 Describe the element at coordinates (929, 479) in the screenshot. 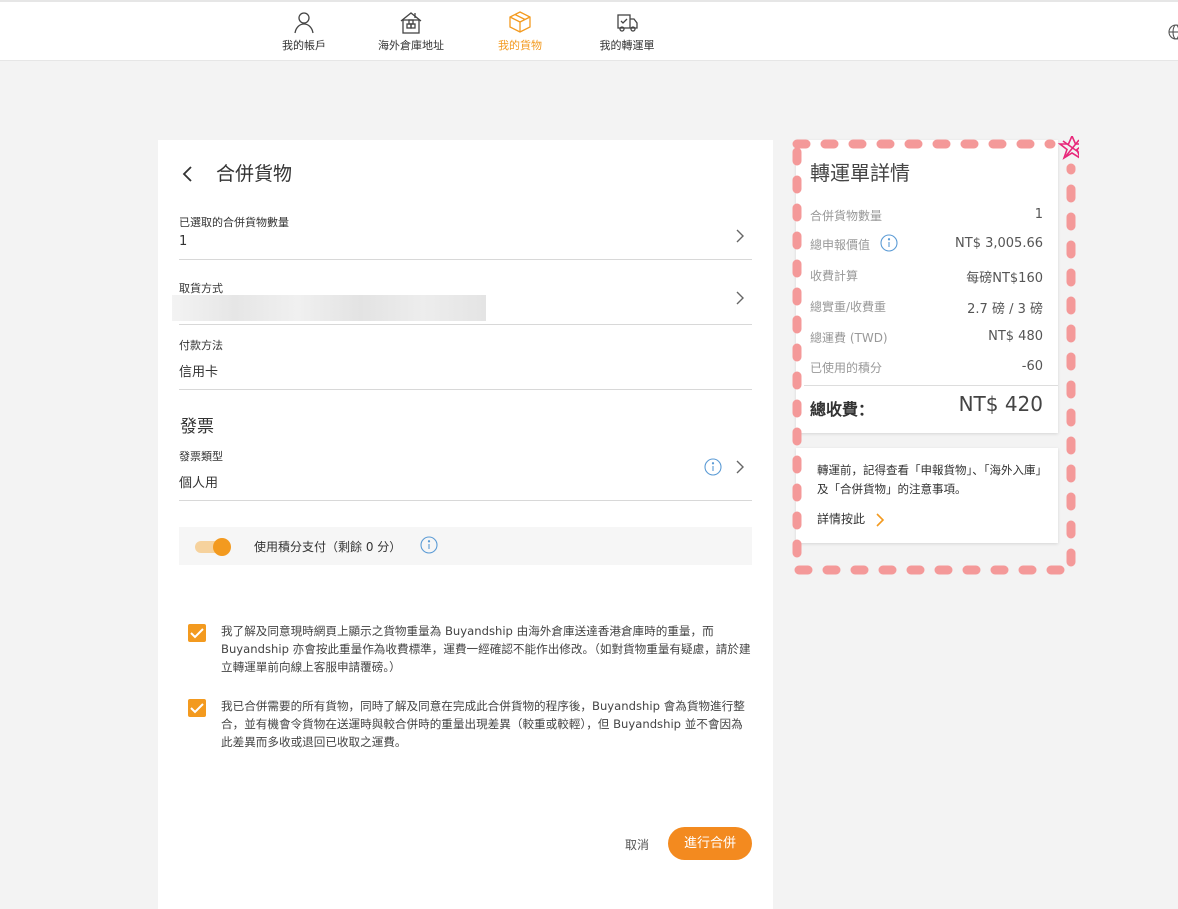

I see `notice-text: 轉運前，記得查看「申報貨物」、「海外入庫」及「合併貨物」的注意事項。` at that location.